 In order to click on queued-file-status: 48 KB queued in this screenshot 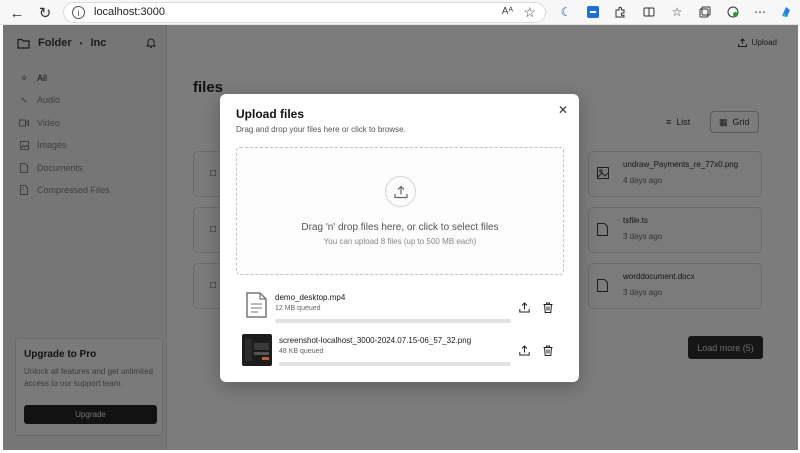, I will do `click(301, 351)`.